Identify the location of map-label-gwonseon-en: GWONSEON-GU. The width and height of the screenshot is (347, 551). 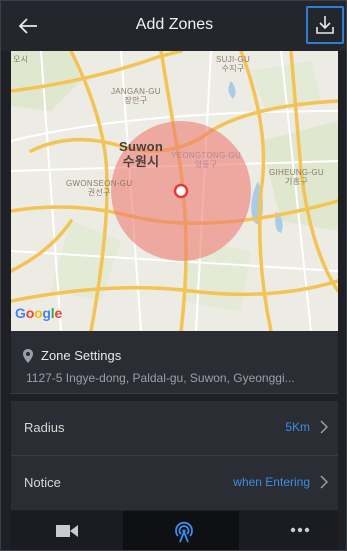
(99, 183).